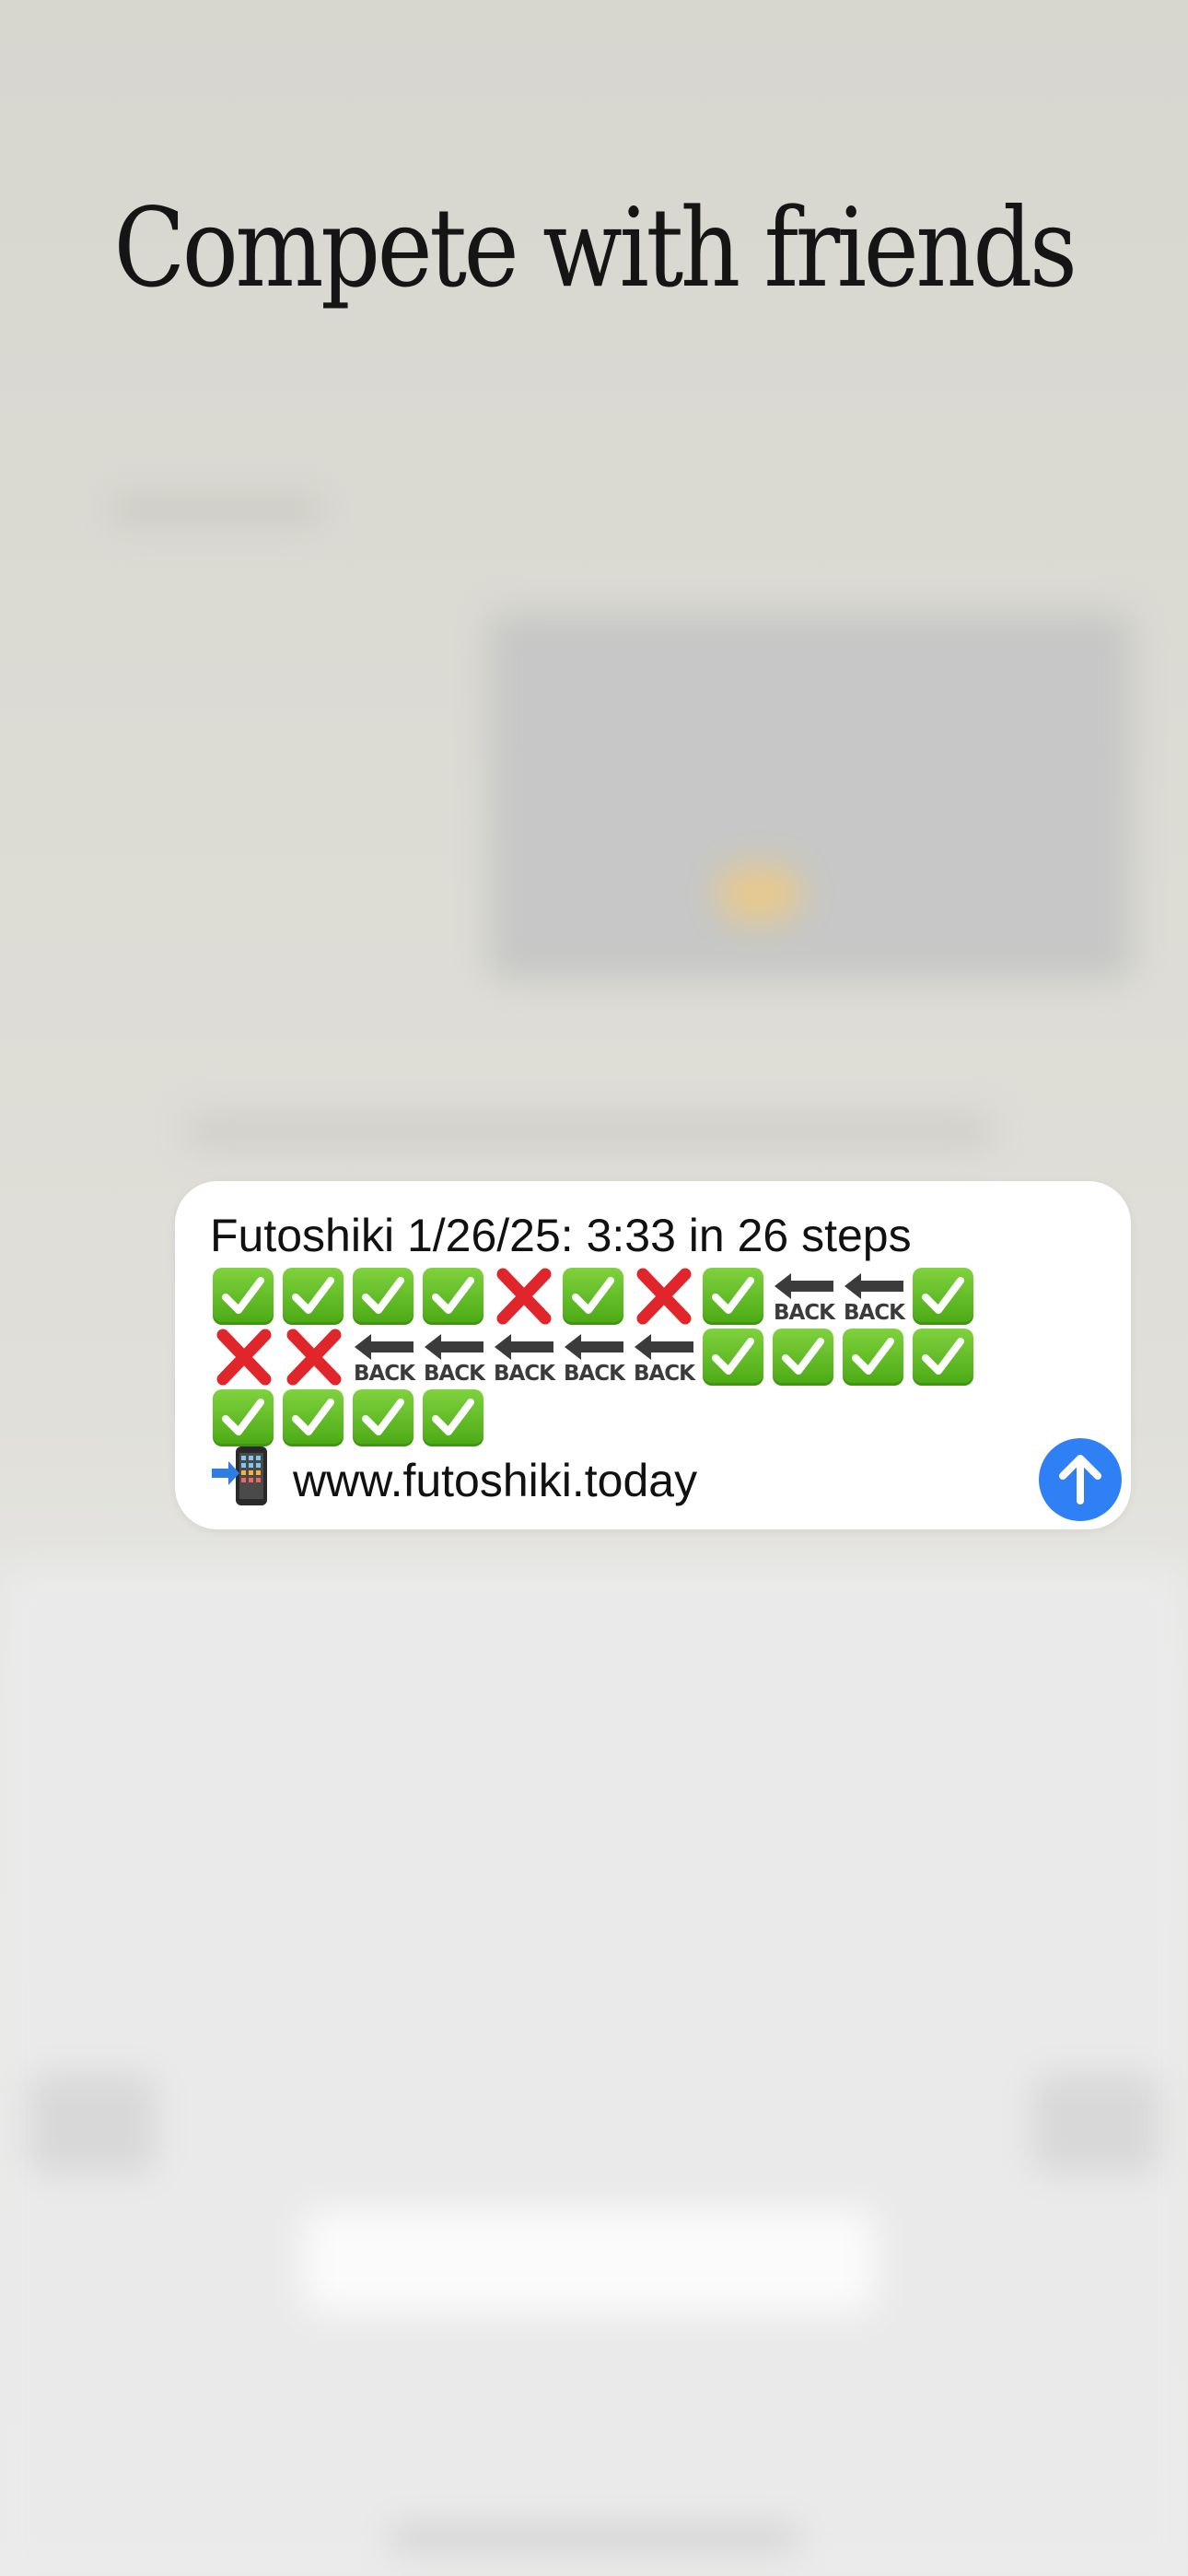  Describe the element at coordinates (595, 247) in the screenshot. I see `headline: Compete with friends` at that location.